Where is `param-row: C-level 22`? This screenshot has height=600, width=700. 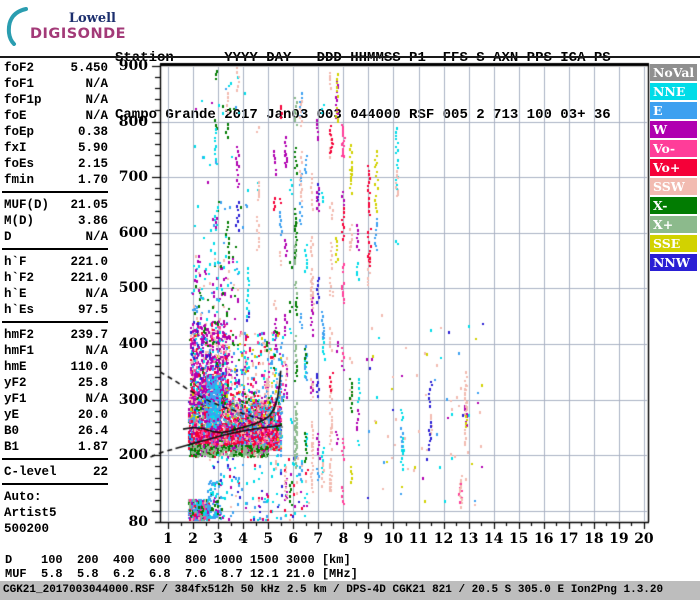
param-row: C-level 22 is located at coordinates (56, 472).